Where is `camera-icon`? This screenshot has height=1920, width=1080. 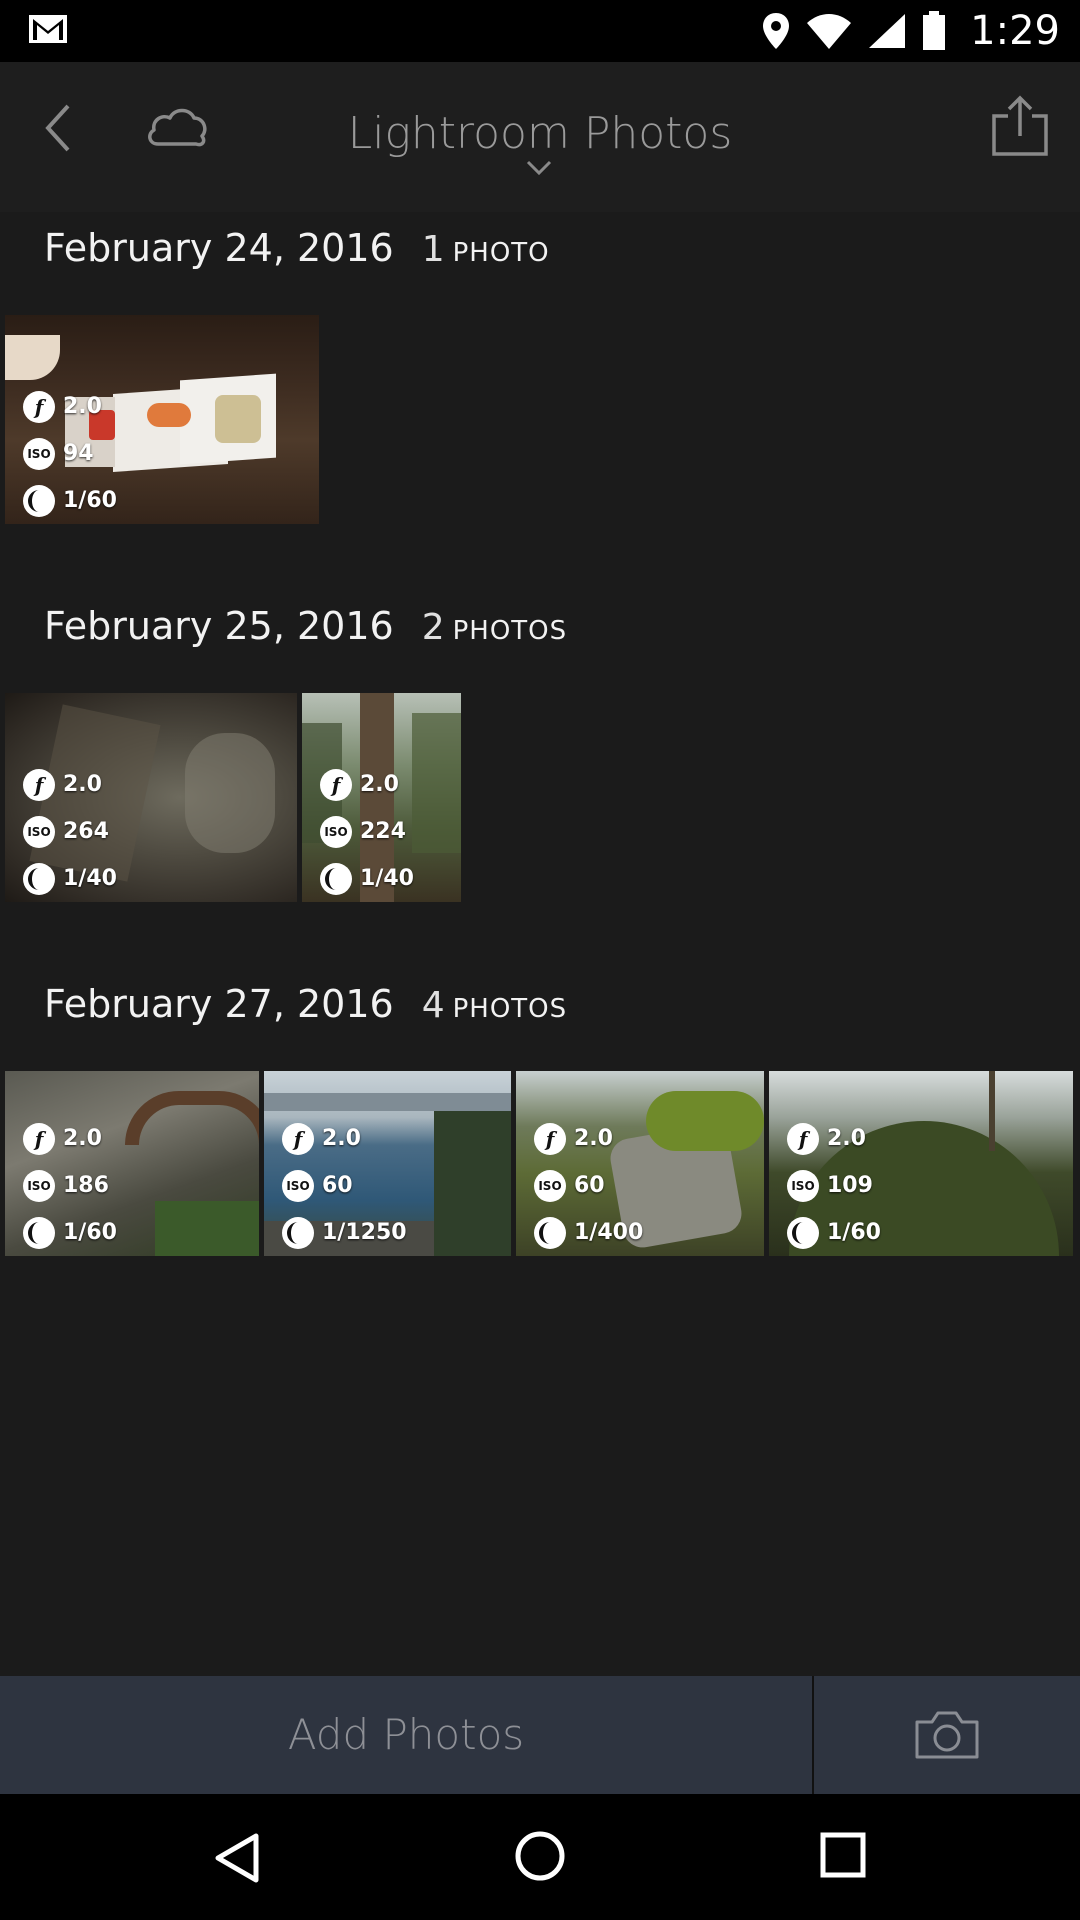 camera-icon is located at coordinates (947, 1735).